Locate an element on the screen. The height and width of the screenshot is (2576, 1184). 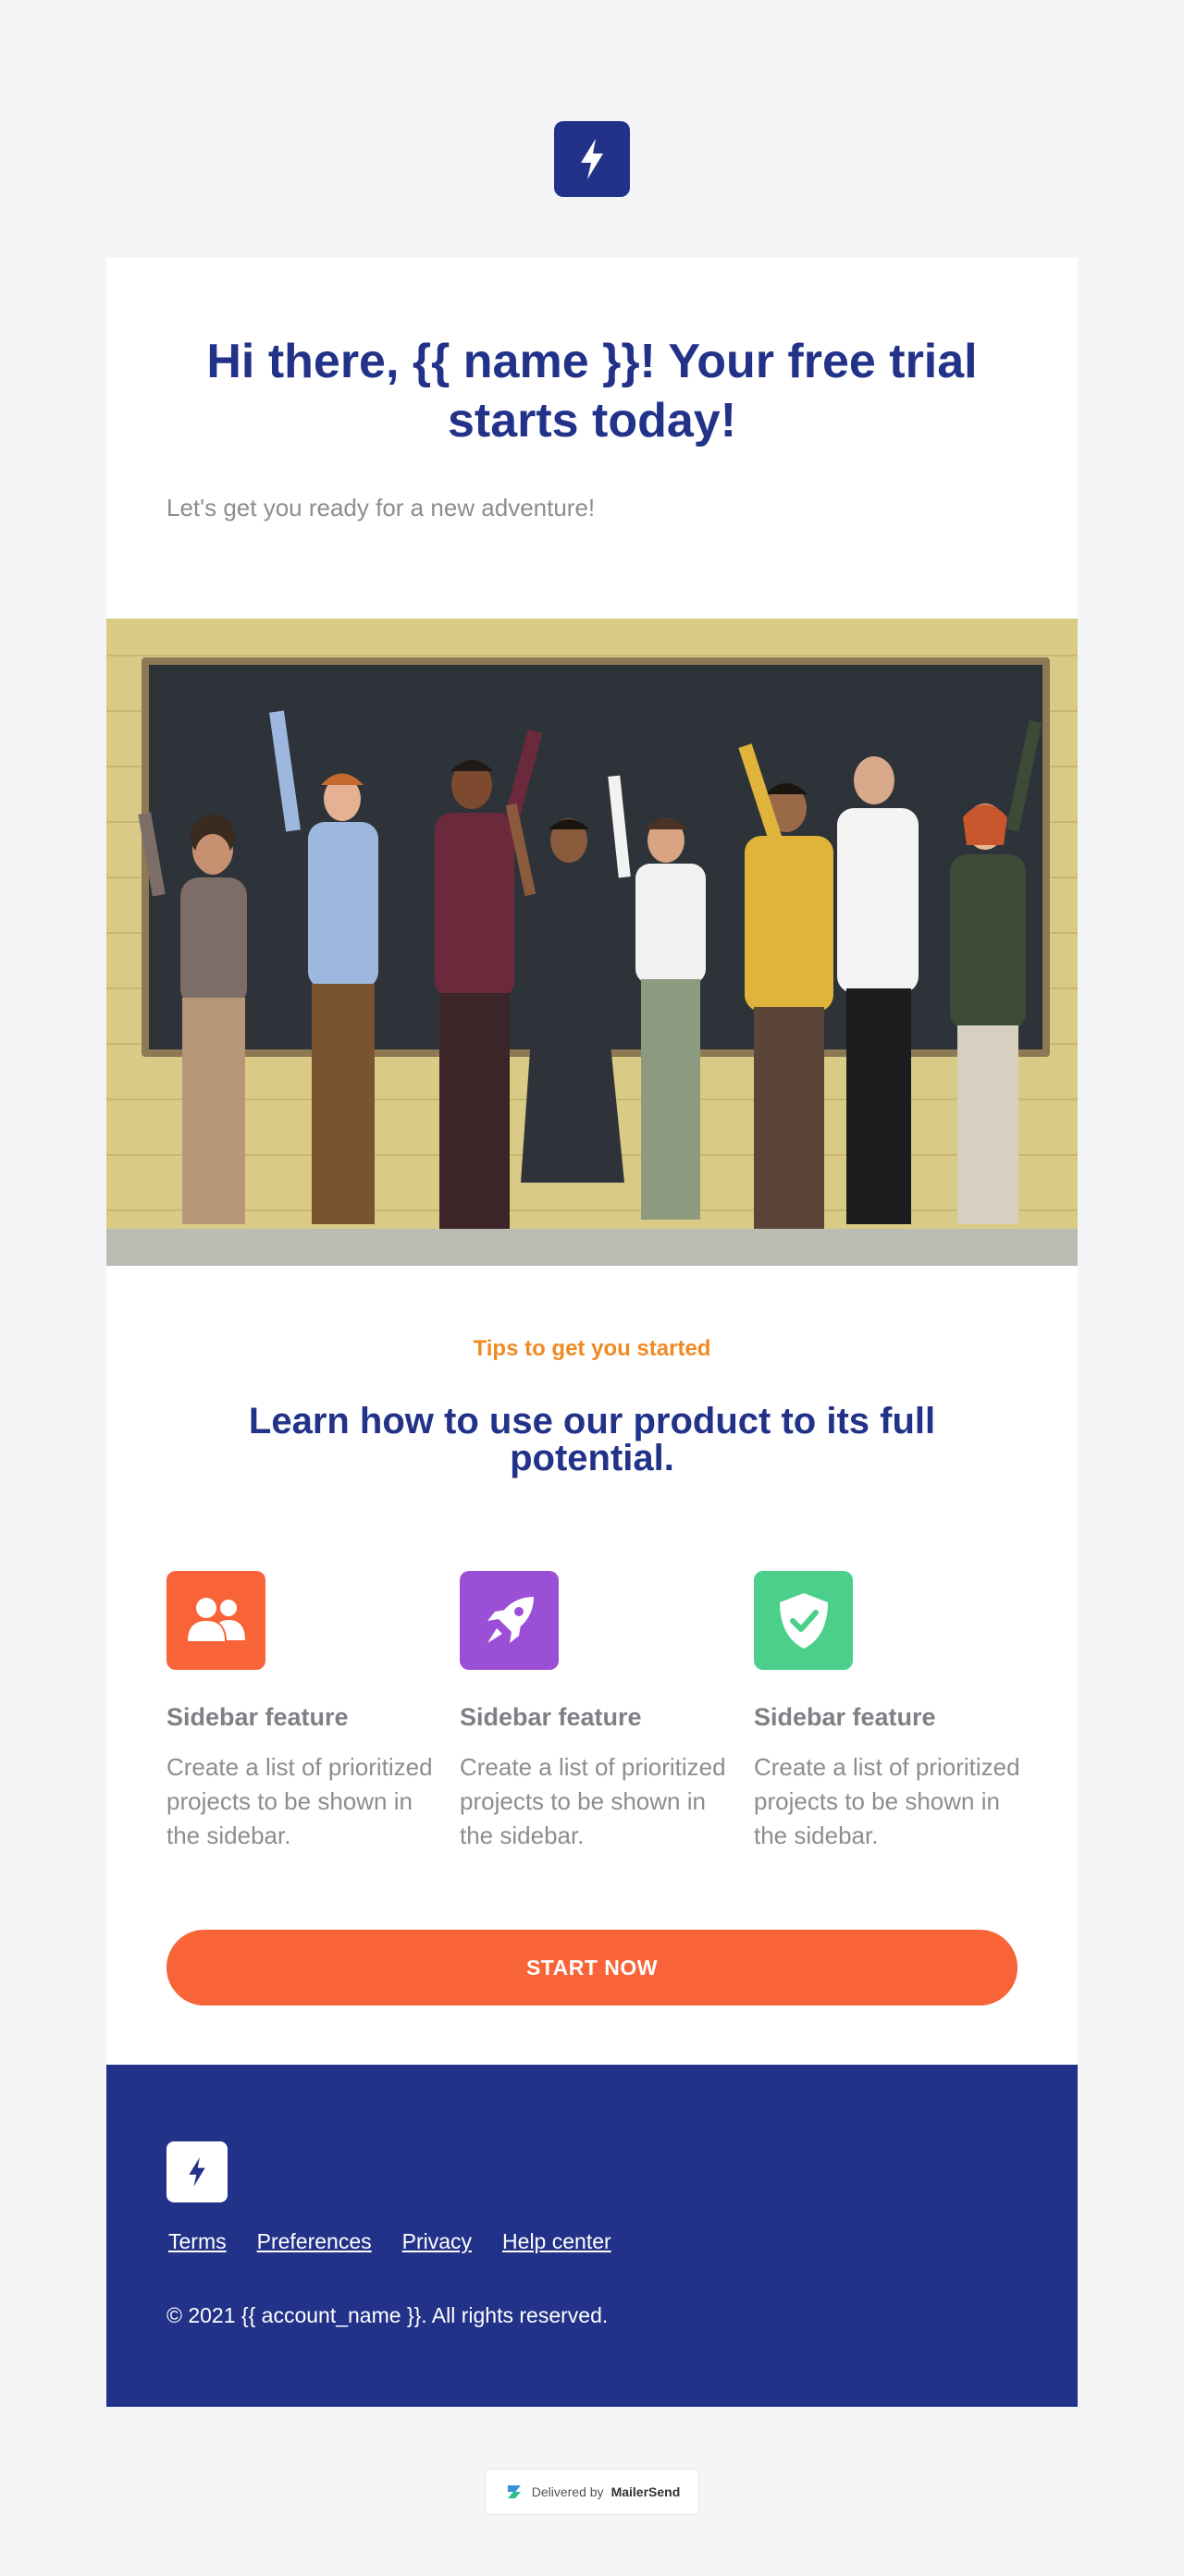
footer-link-preferences: Preferences is located at coordinates (314, 2241).